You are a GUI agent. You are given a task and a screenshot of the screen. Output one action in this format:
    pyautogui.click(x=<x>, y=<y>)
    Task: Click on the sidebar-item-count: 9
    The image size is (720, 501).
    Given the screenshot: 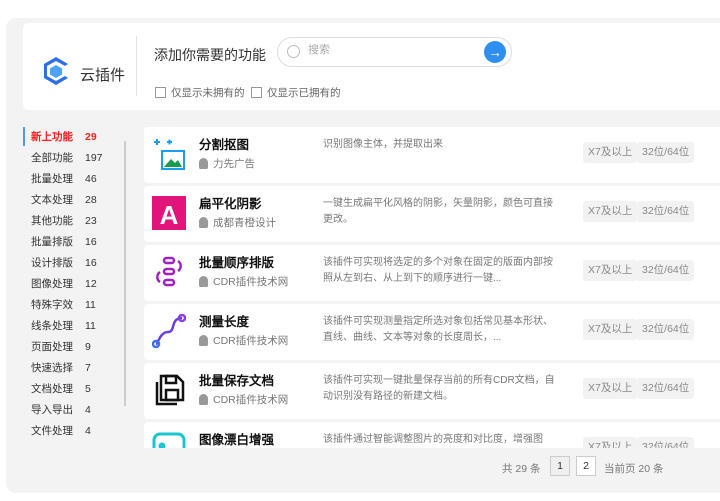 What is the action you would take?
    pyautogui.click(x=88, y=346)
    